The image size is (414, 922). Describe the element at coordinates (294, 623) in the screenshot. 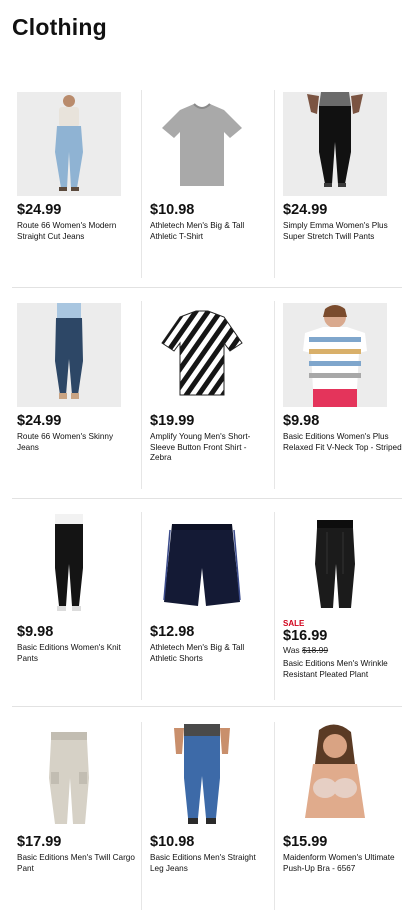

I see `sale-label: SALE` at that location.